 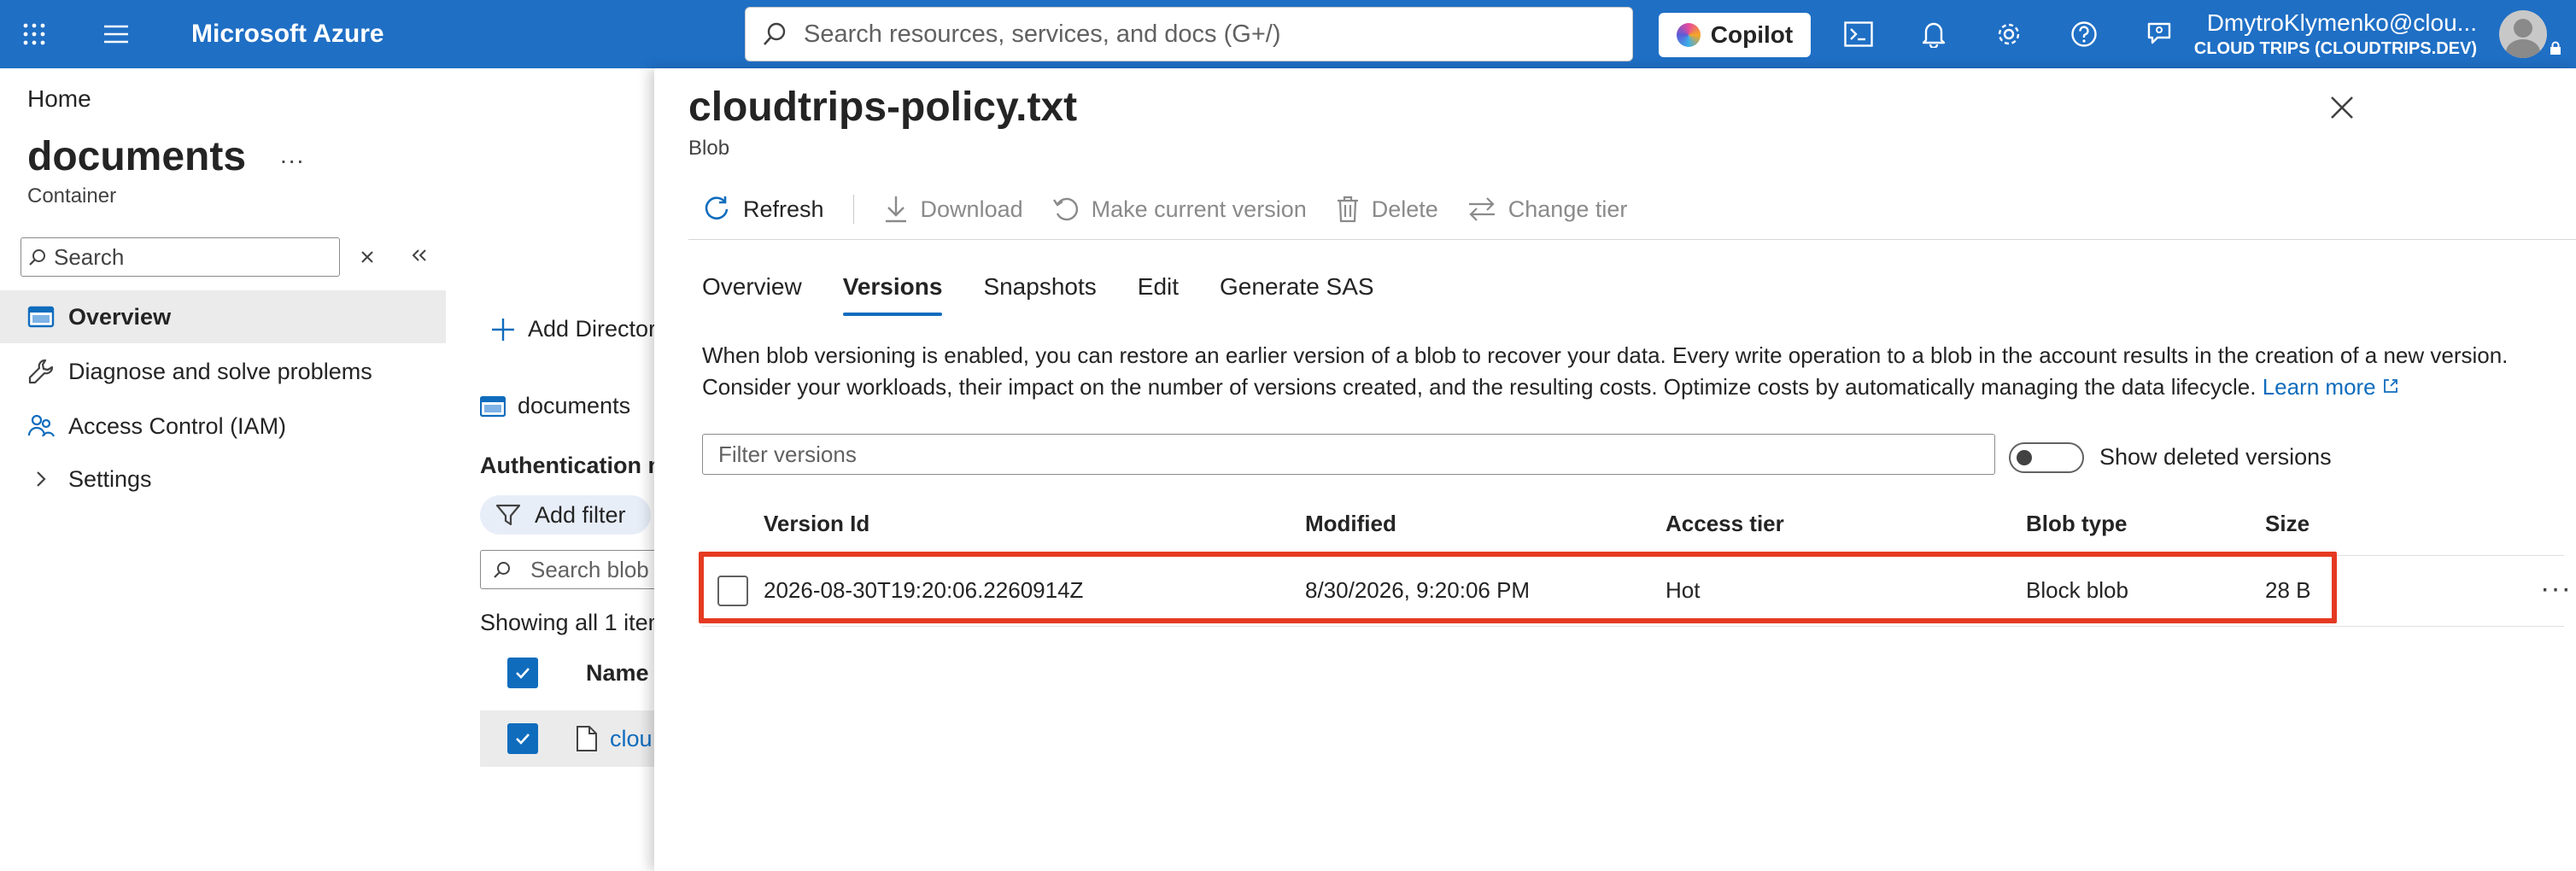 What do you see at coordinates (2076, 524) in the screenshot?
I see `column-header-blob-type: Blob type` at bounding box center [2076, 524].